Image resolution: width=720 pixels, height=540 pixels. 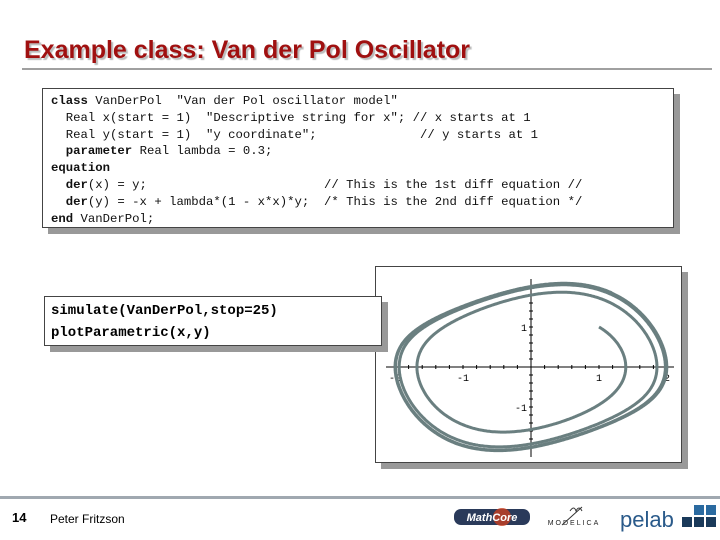 What do you see at coordinates (524, 329) in the screenshot?
I see `y-tick-label: 1` at bounding box center [524, 329].